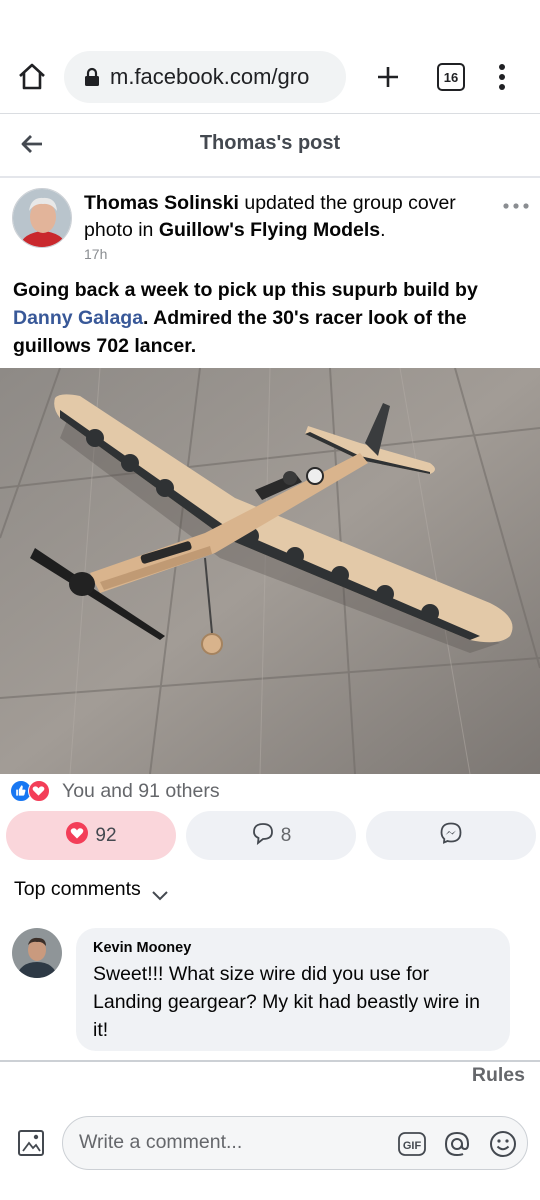 The height and width of the screenshot is (1200, 540). Describe the element at coordinates (388, 77) in the screenshot. I see `new-tab-plus-icon` at that location.